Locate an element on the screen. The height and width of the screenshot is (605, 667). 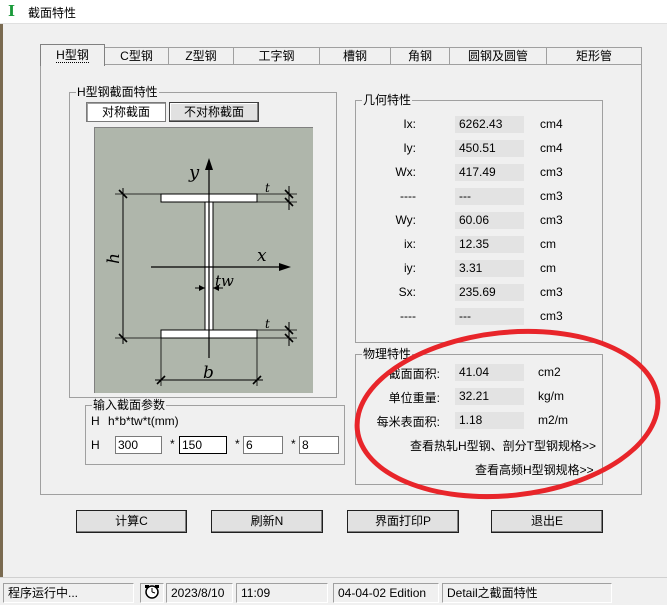
h-input: 300 is located at coordinates (138, 445).